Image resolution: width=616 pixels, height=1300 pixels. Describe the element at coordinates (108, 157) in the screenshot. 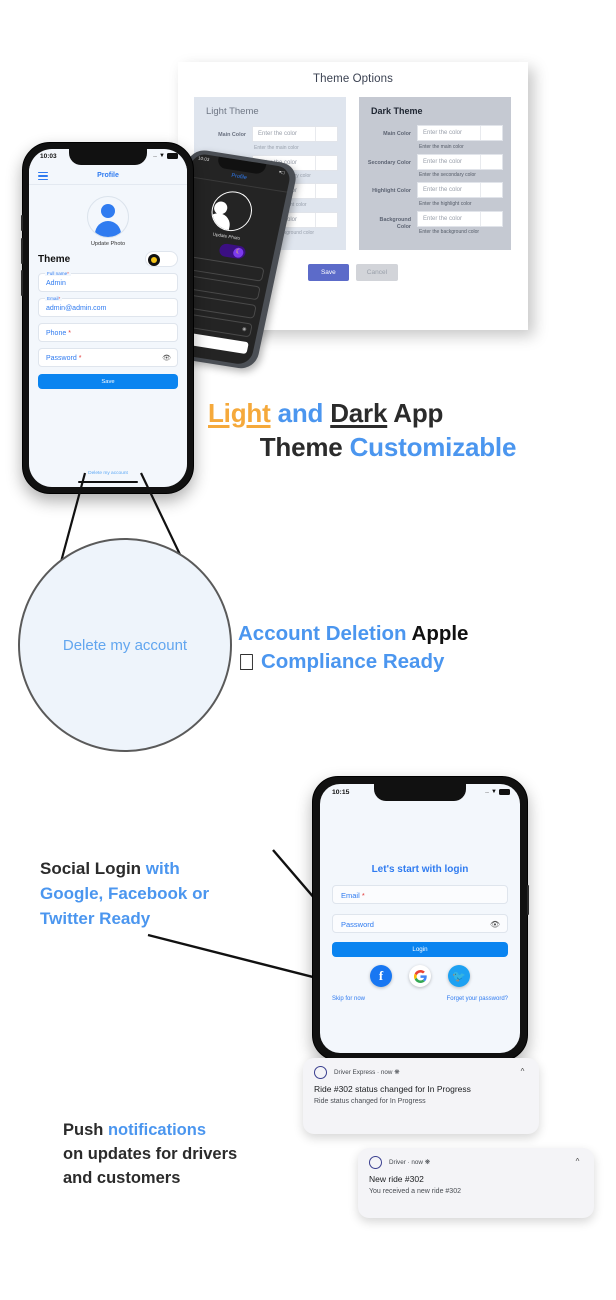

I see `profile-phone-notch` at that location.